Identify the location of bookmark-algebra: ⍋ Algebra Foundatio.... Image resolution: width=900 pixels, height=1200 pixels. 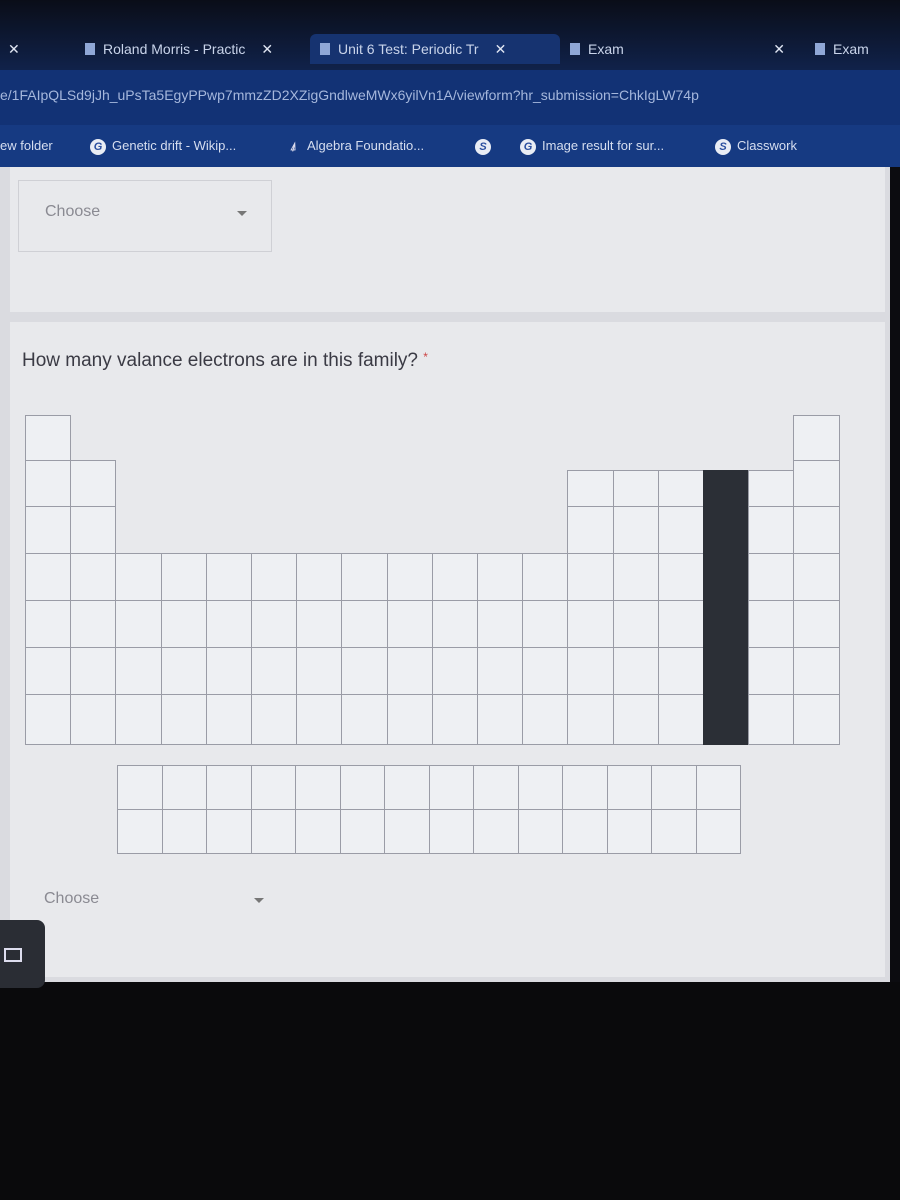
(354, 146).